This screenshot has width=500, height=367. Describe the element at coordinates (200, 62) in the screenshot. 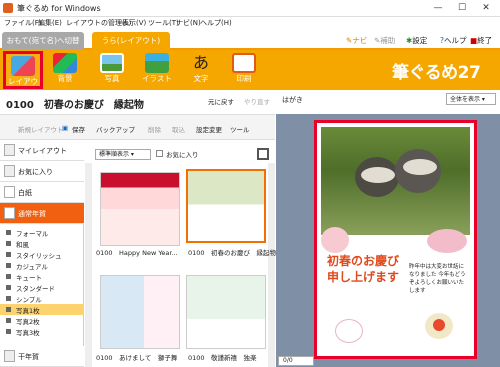

I see `brush-text-icon: あ` at that location.